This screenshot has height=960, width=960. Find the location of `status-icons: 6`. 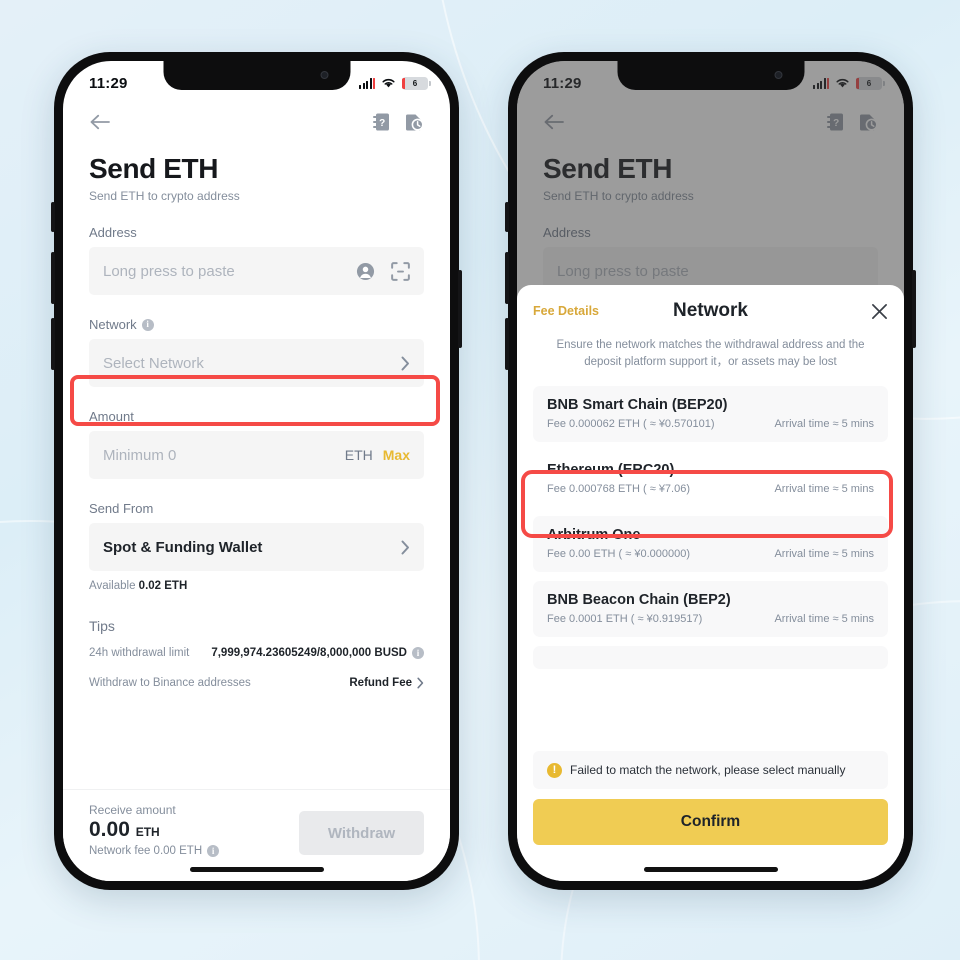

status-icons: 6 is located at coordinates (395, 83).